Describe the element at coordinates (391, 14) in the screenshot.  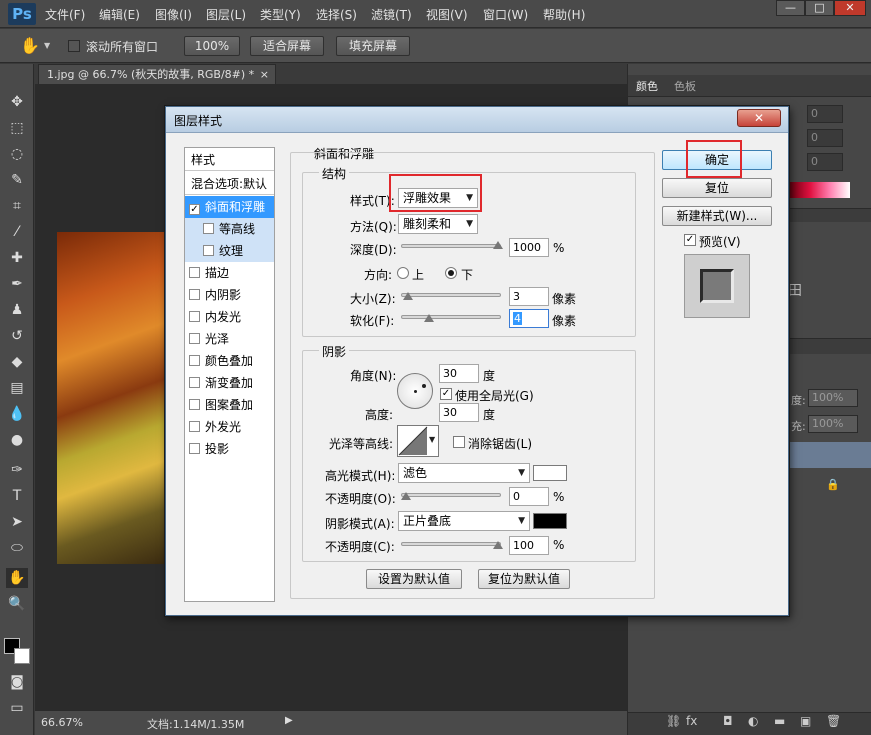
I see `menu-filter: 滤镜(T)` at that location.